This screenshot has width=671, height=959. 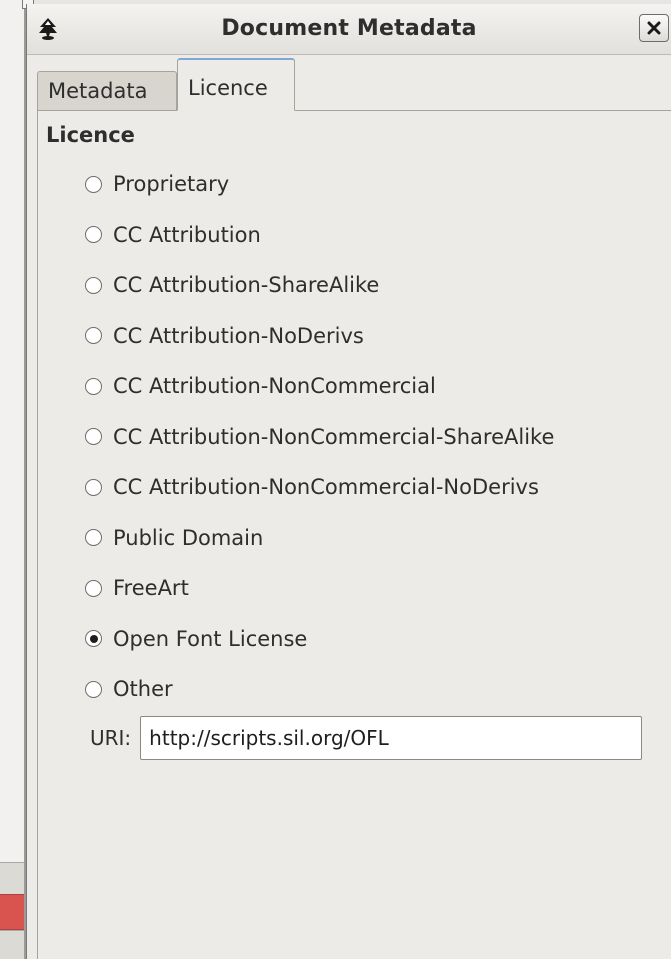 I want to click on licence-option: CC Attribution, so click(x=319, y=235).